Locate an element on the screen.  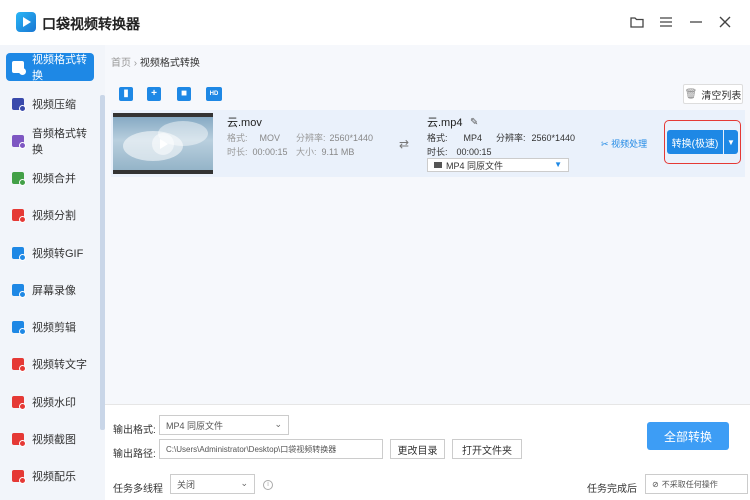
sidebar-item-label: 音频格式转换 is located at coordinates (59, 142).